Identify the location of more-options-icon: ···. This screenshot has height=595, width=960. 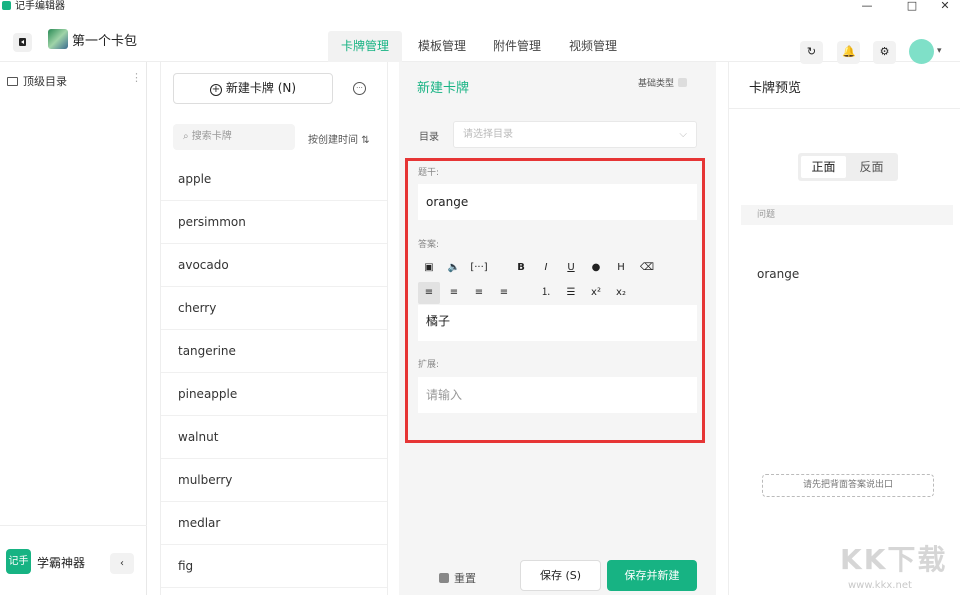
(359, 88).